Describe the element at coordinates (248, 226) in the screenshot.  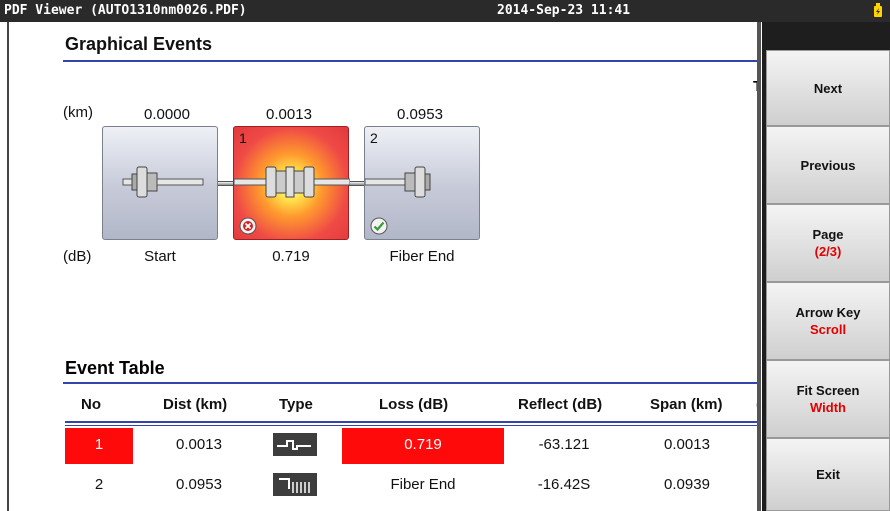
I see `fail-icon` at that location.